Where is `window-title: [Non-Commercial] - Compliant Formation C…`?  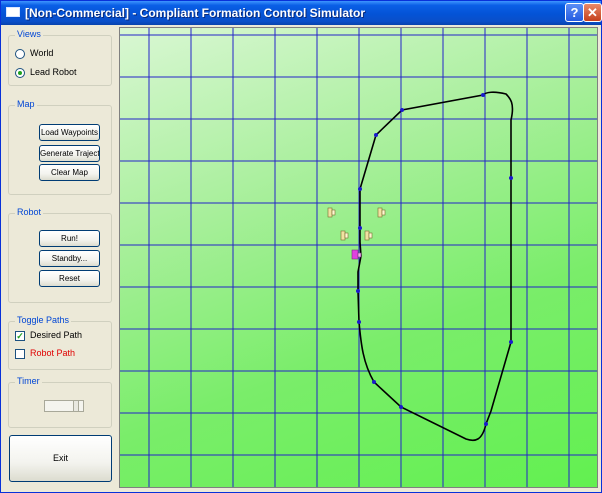
window-title: [Non-Commercial] - Compliant Formation C… is located at coordinates (195, 13).